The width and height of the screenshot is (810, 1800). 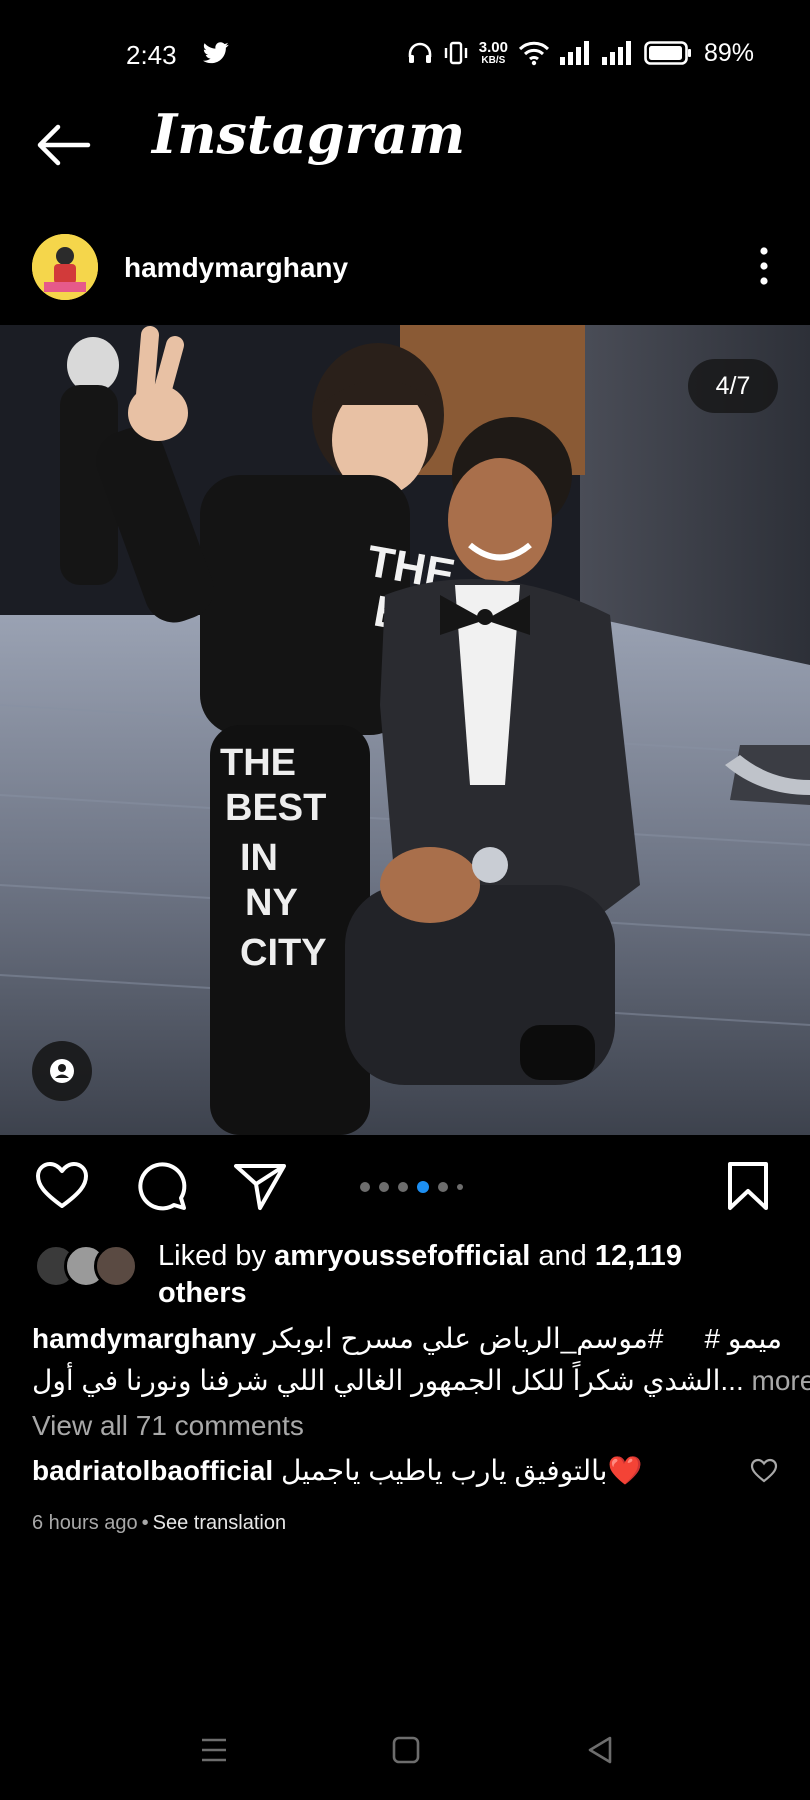 What do you see at coordinates (144, 1338) in the screenshot?
I see `caption-username: hamdymarghany` at bounding box center [144, 1338].